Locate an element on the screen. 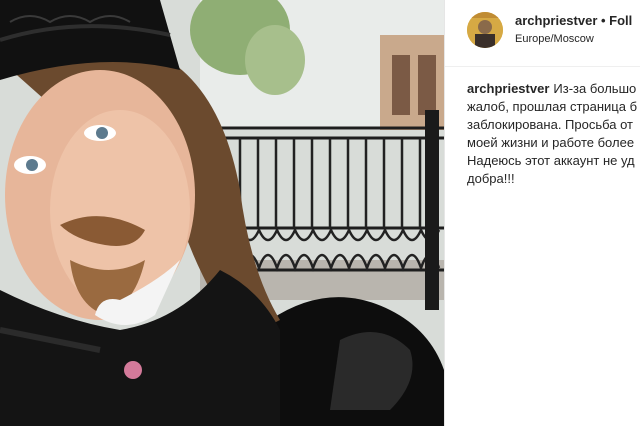  caption-line-6: добра!!! is located at coordinates (491, 178).